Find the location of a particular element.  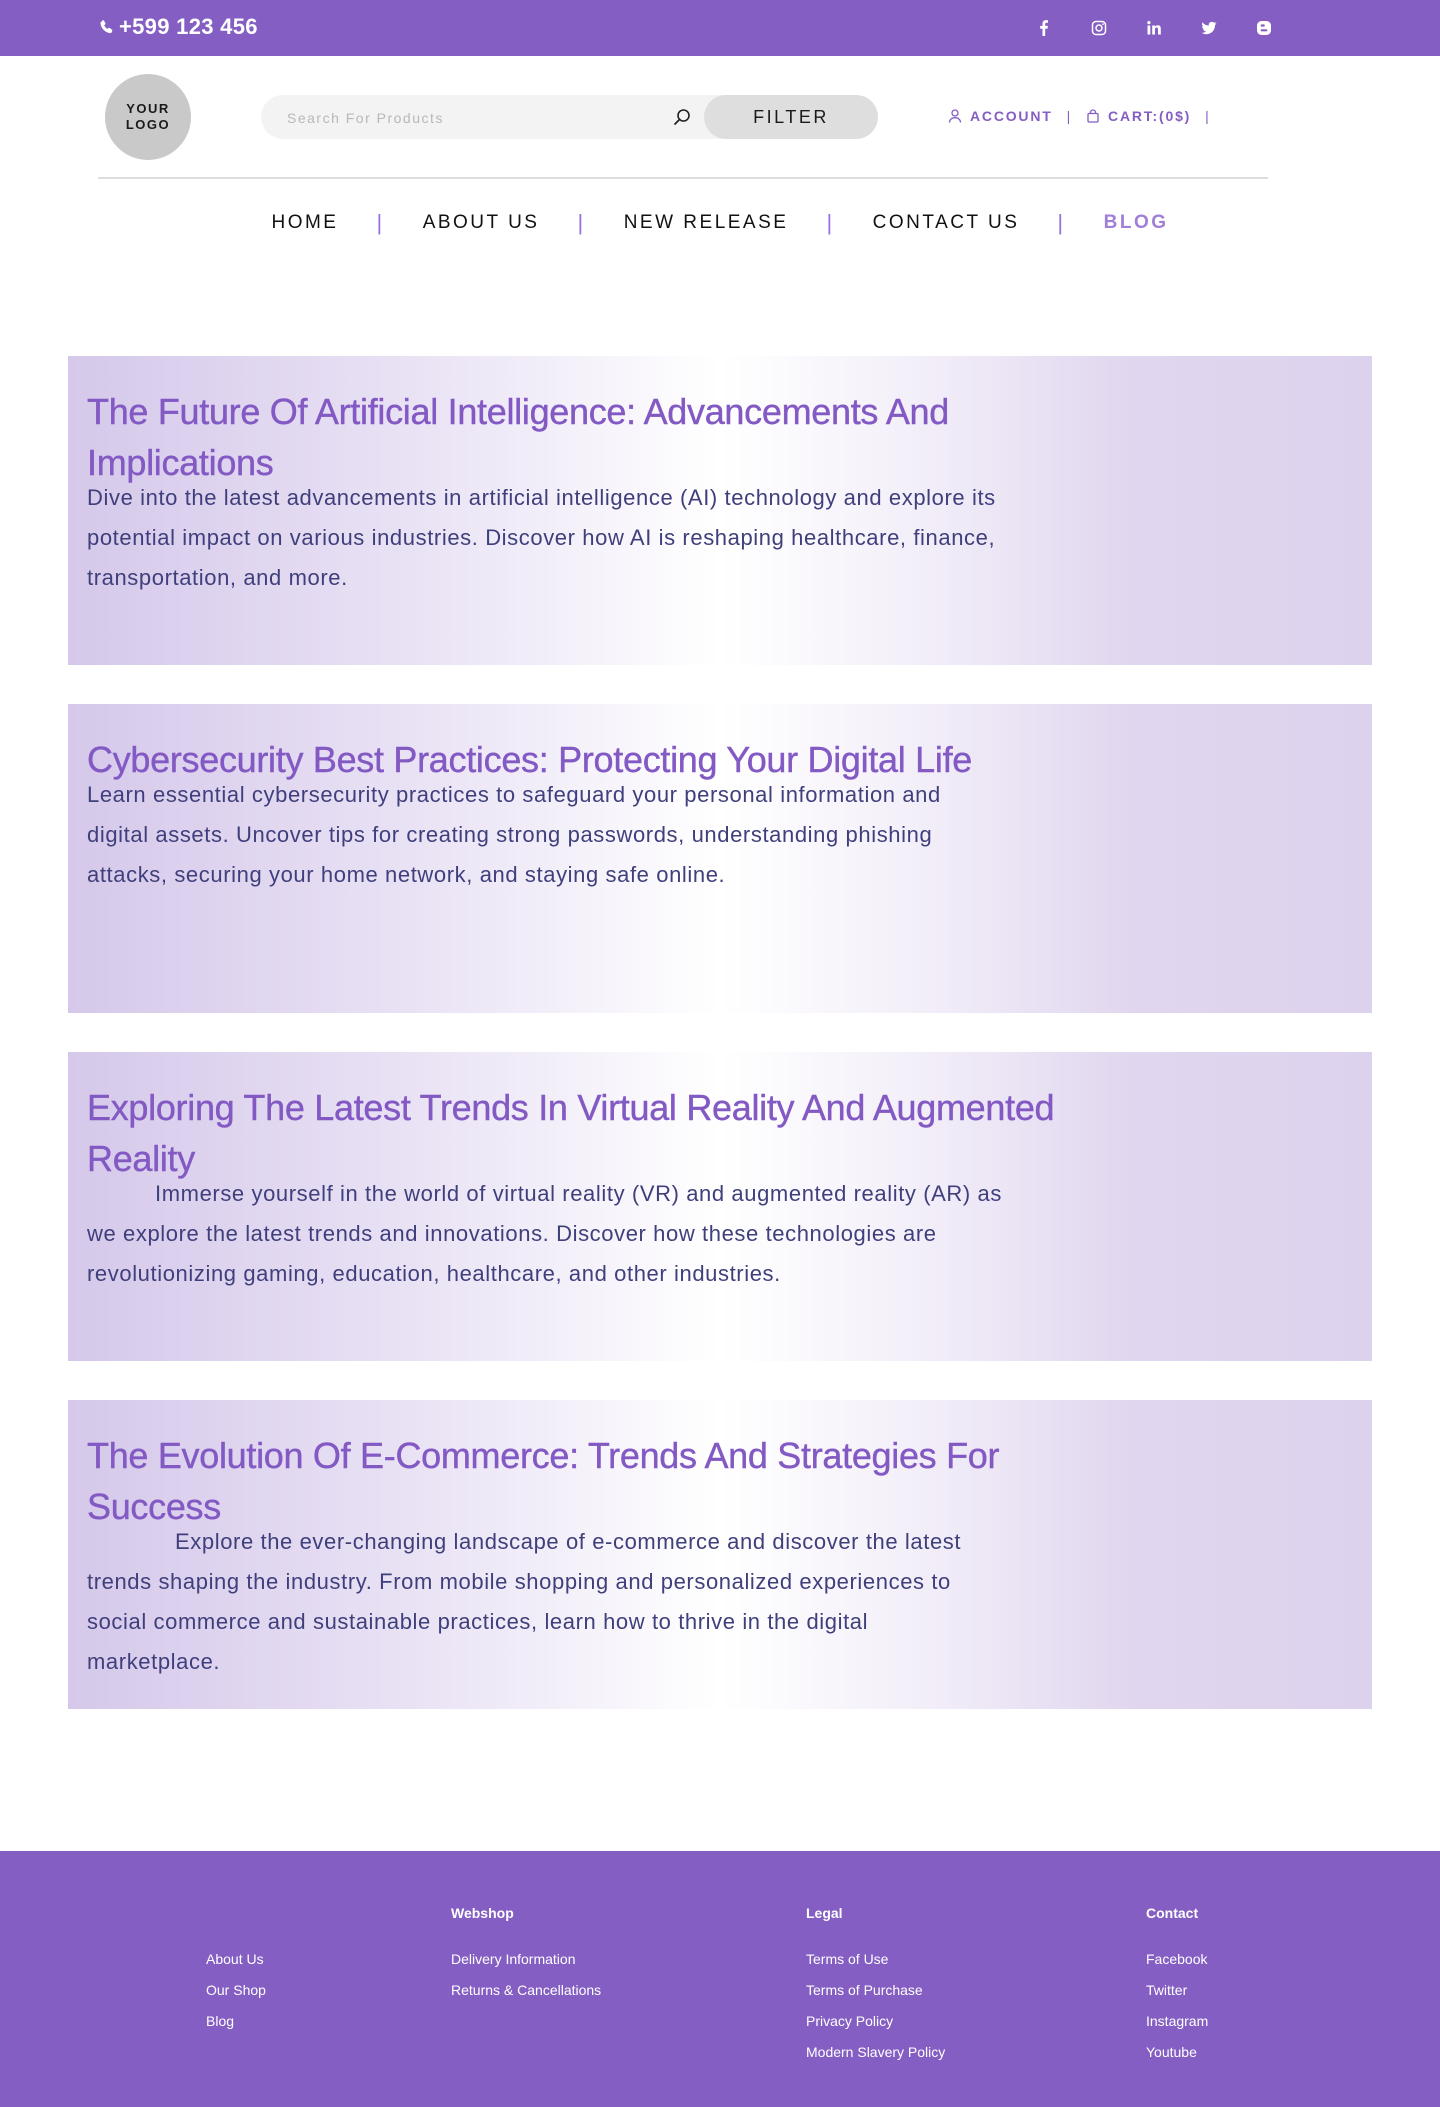

search-icon is located at coordinates (682, 117).